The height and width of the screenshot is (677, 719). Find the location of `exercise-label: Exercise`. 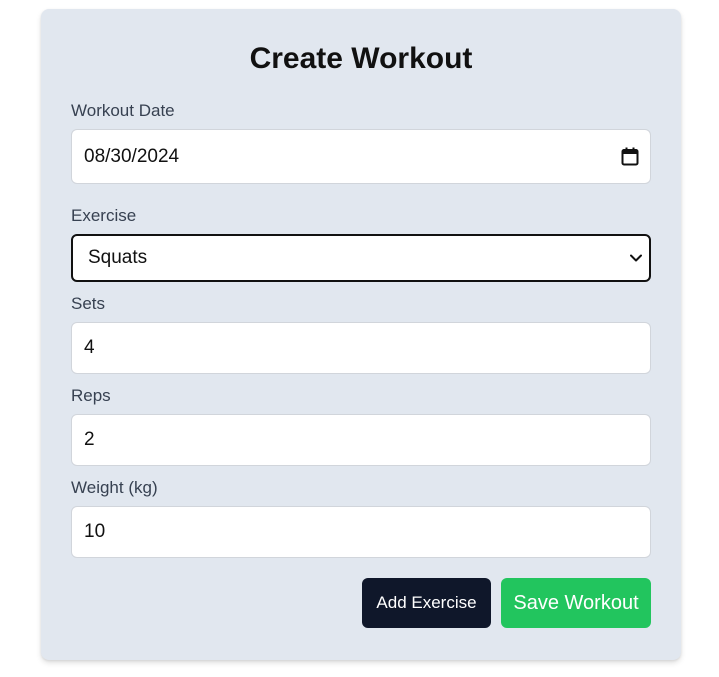

exercise-label: Exercise is located at coordinates (104, 215).